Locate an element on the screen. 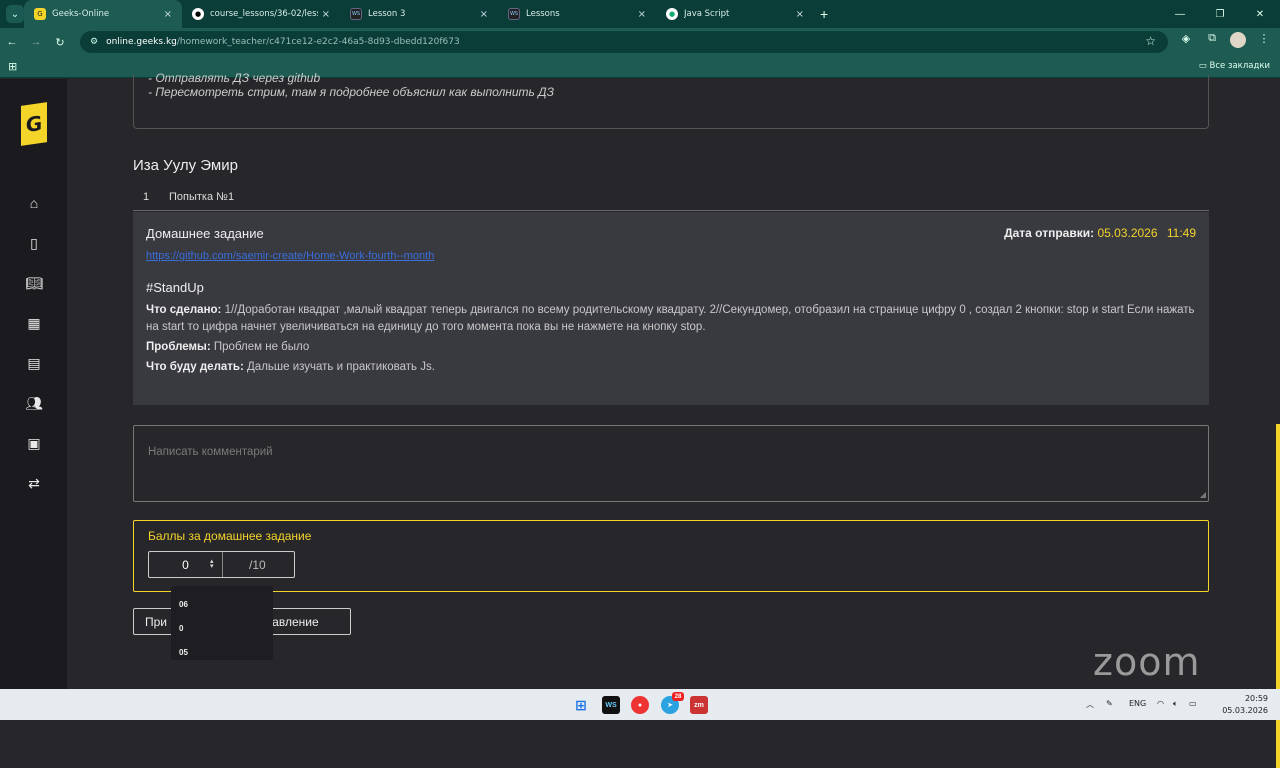  forward-icon: → is located at coordinates (36, 42).